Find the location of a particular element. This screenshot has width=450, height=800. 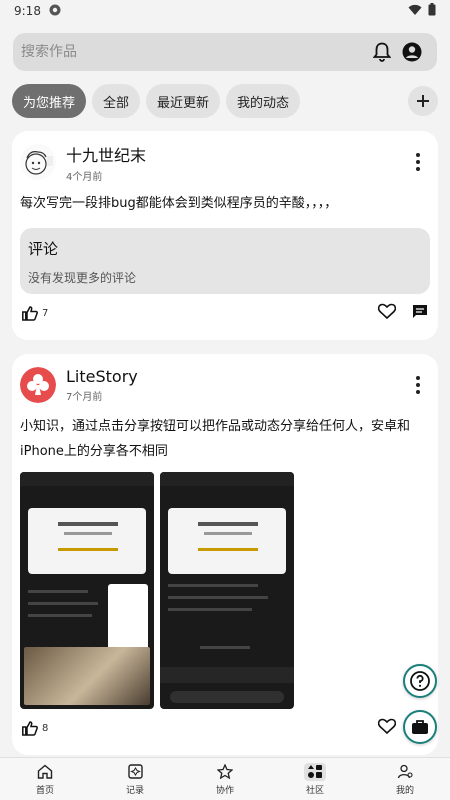

add-tab-button is located at coordinates (423, 101).